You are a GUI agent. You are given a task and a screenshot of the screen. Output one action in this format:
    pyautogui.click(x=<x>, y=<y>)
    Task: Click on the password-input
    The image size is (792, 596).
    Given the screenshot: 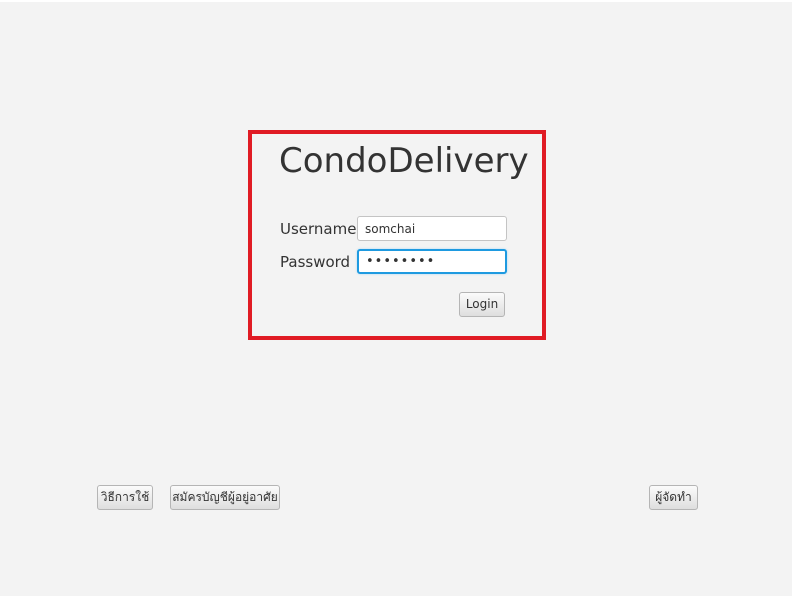 What is the action you would take?
    pyautogui.click(x=432, y=261)
    